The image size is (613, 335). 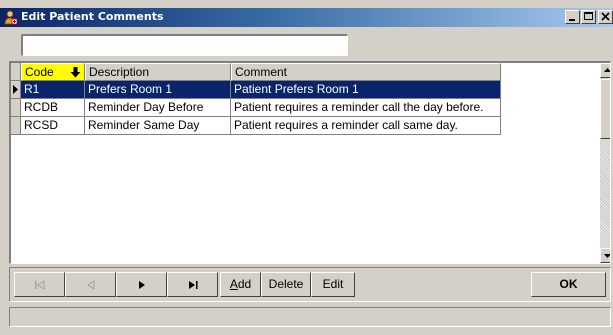 What do you see at coordinates (158, 72) in the screenshot?
I see `column-header-description: Description` at bounding box center [158, 72].